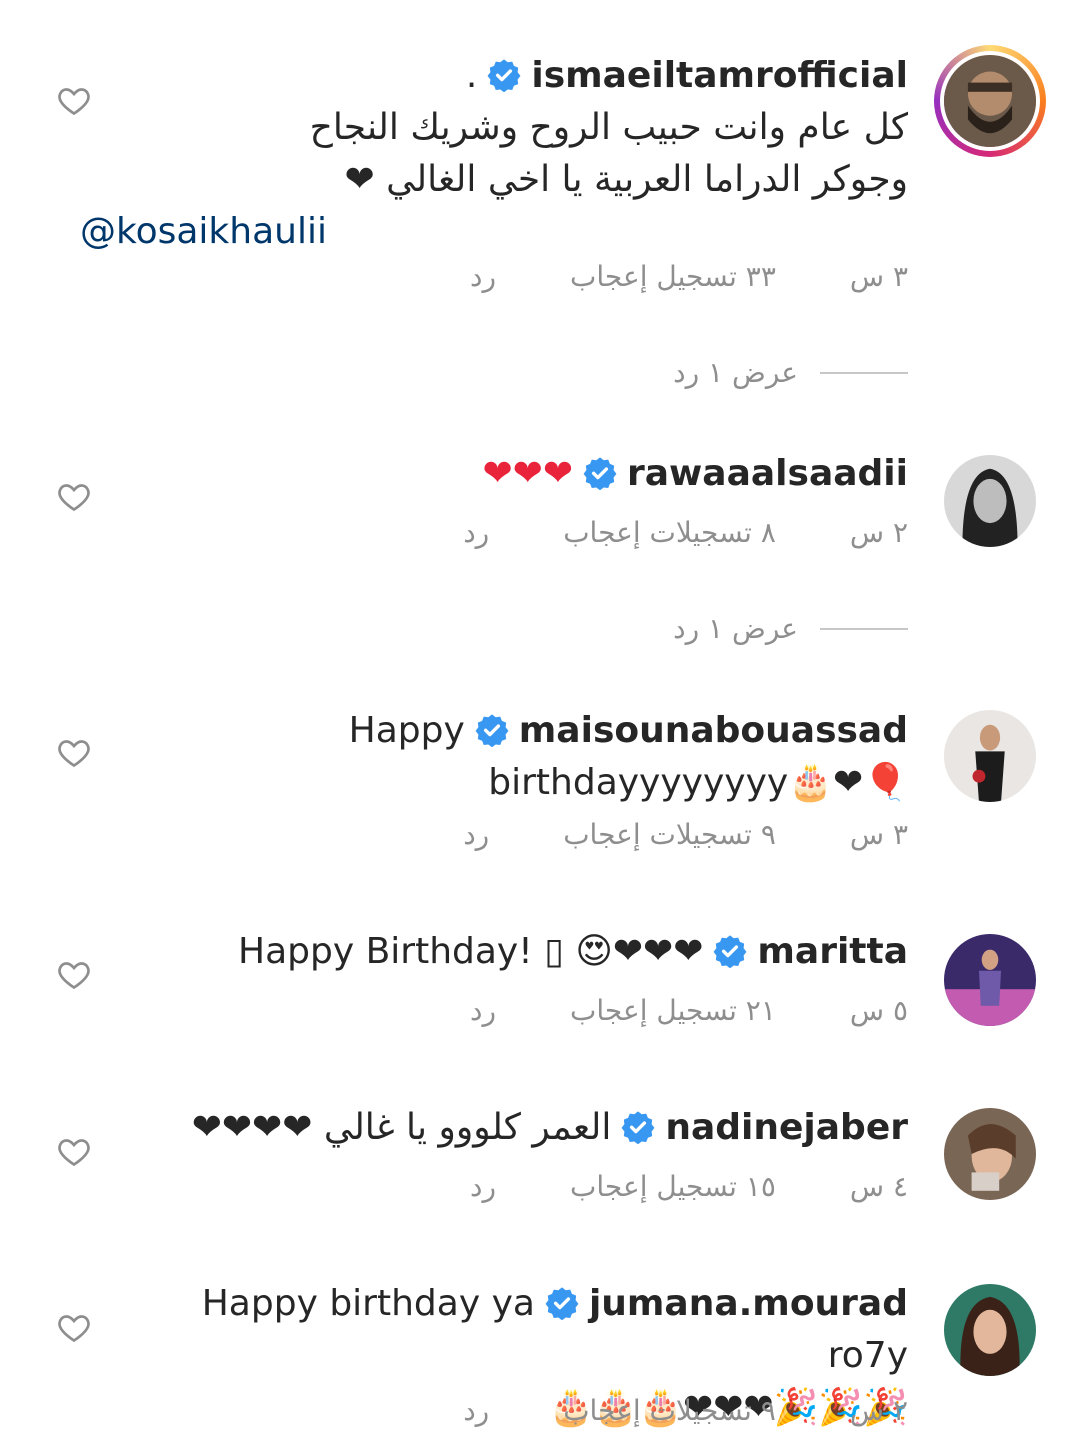 This screenshot has height=1440, width=1080. What do you see at coordinates (401, 1127) in the screenshot?
I see `comment-body-line: العمر كلووو يا غالي ❤❤❤❤` at bounding box center [401, 1127].